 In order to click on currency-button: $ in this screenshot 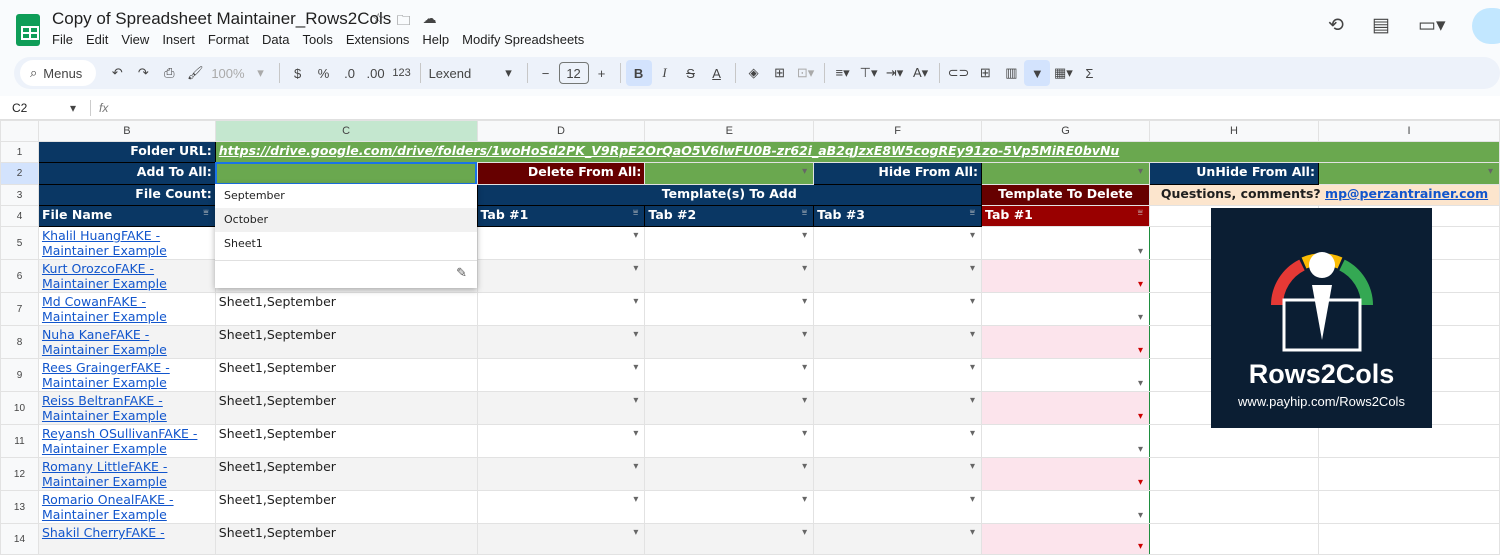, I will do `click(298, 73)`.